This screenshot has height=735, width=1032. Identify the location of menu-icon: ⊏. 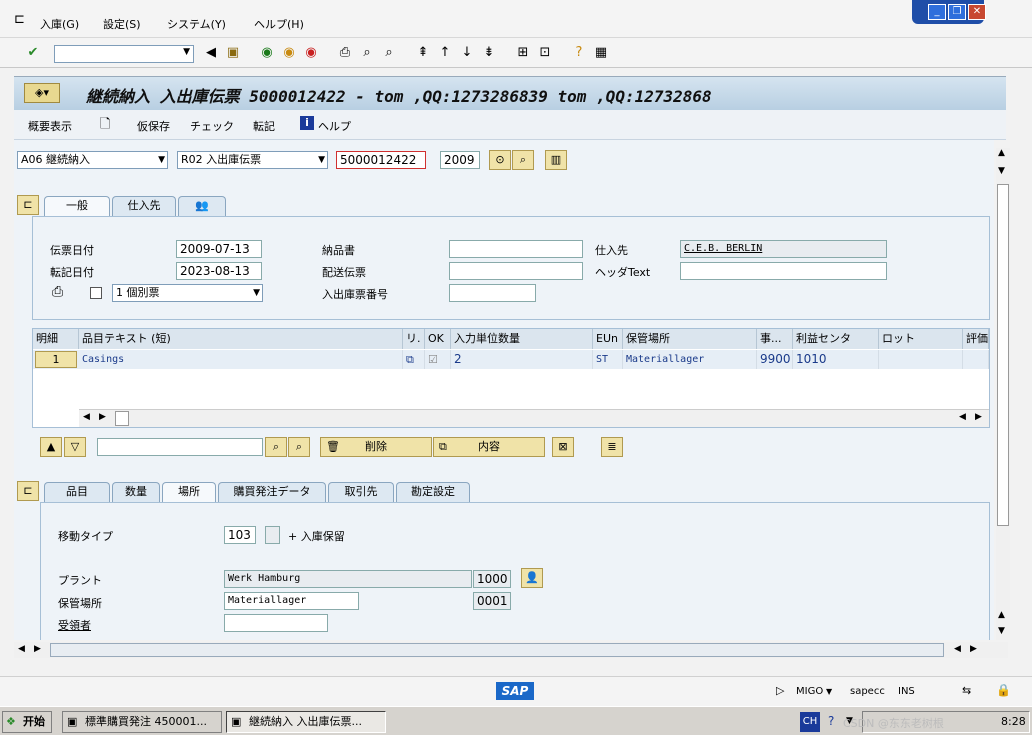
(19, 19).